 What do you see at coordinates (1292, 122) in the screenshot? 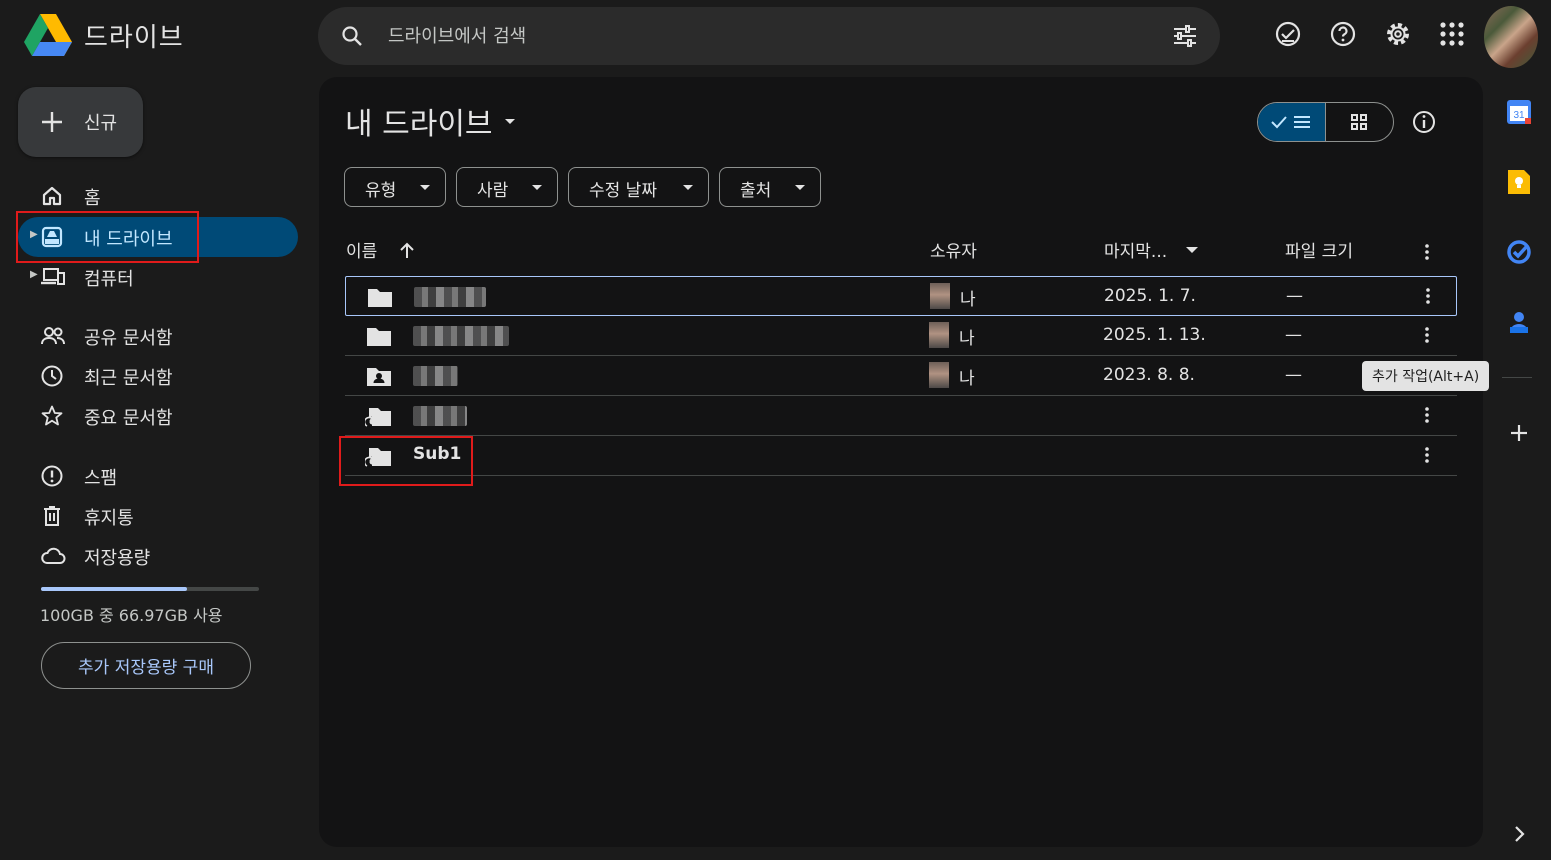
I see `list-view-button` at bounding box center [1292, 122].